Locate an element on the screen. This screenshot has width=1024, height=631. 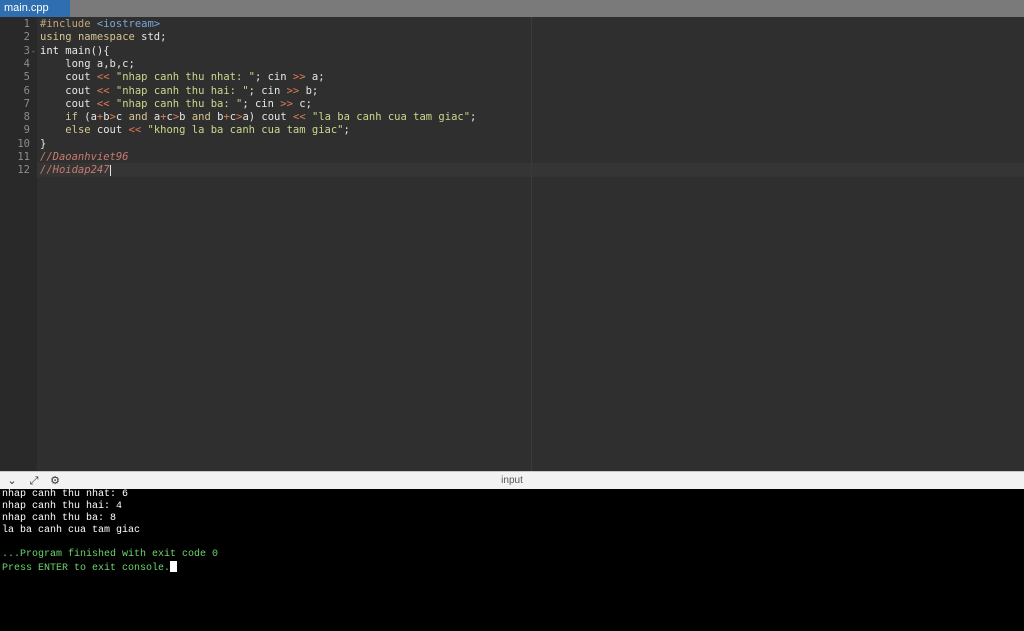
code-token: "khong la ba canh cua tam giac" is located at coordinates (245, 130).